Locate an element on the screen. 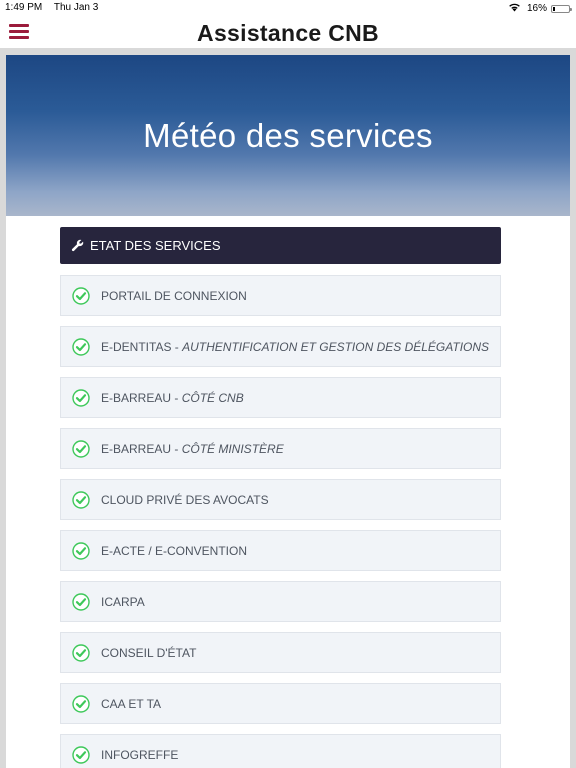  status-left: 1:49 PM Thu Jan 3 is located at coordinates (56, 7).